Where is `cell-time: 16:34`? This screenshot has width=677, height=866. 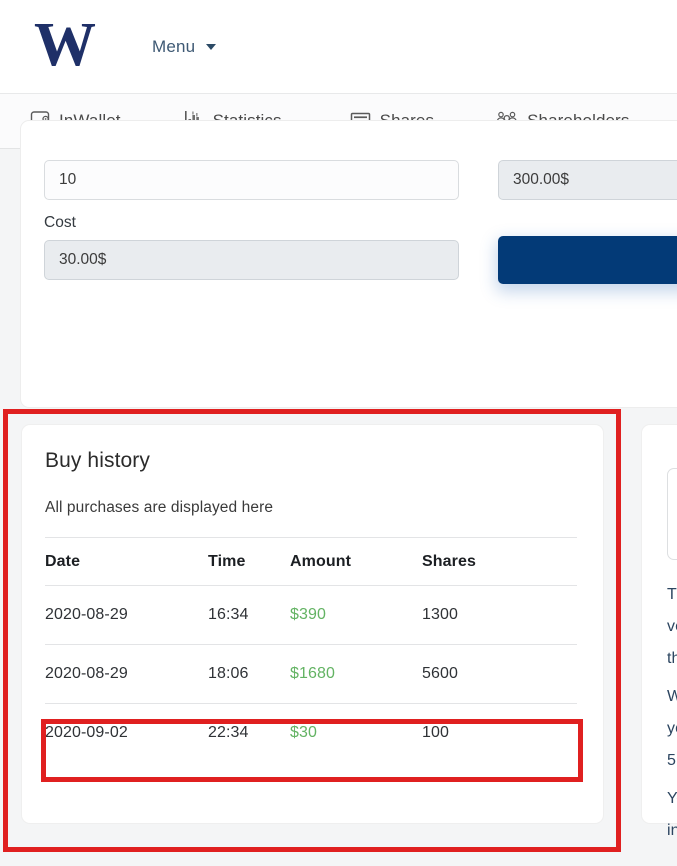
cell-time: 16:34 is located at coordinates (228, 614).